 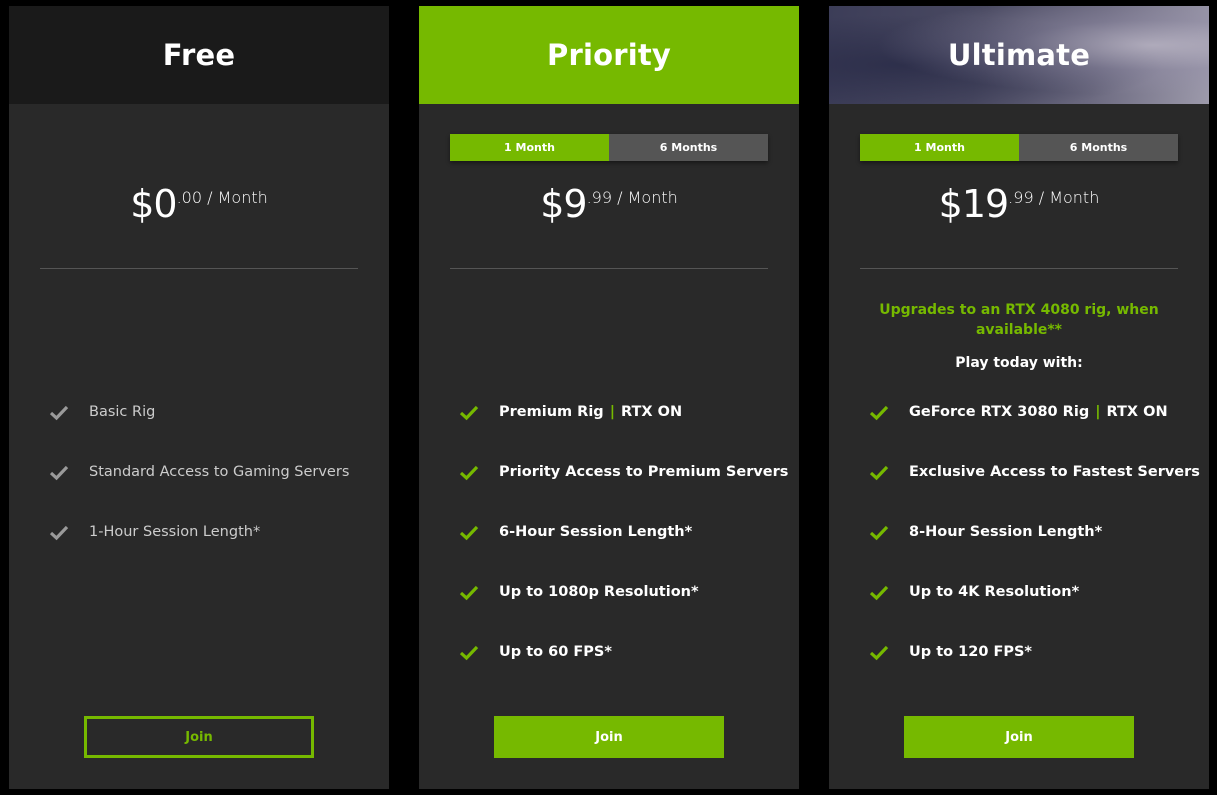 I want to click on plan-header: Free, so click(x=199, y=55).